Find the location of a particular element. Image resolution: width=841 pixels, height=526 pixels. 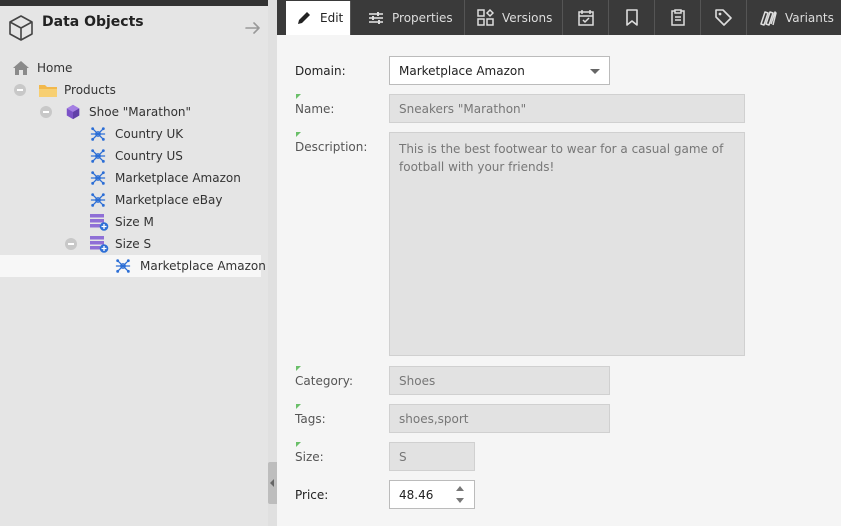

tab-properties: Properties is located at coordinates (408, 17).